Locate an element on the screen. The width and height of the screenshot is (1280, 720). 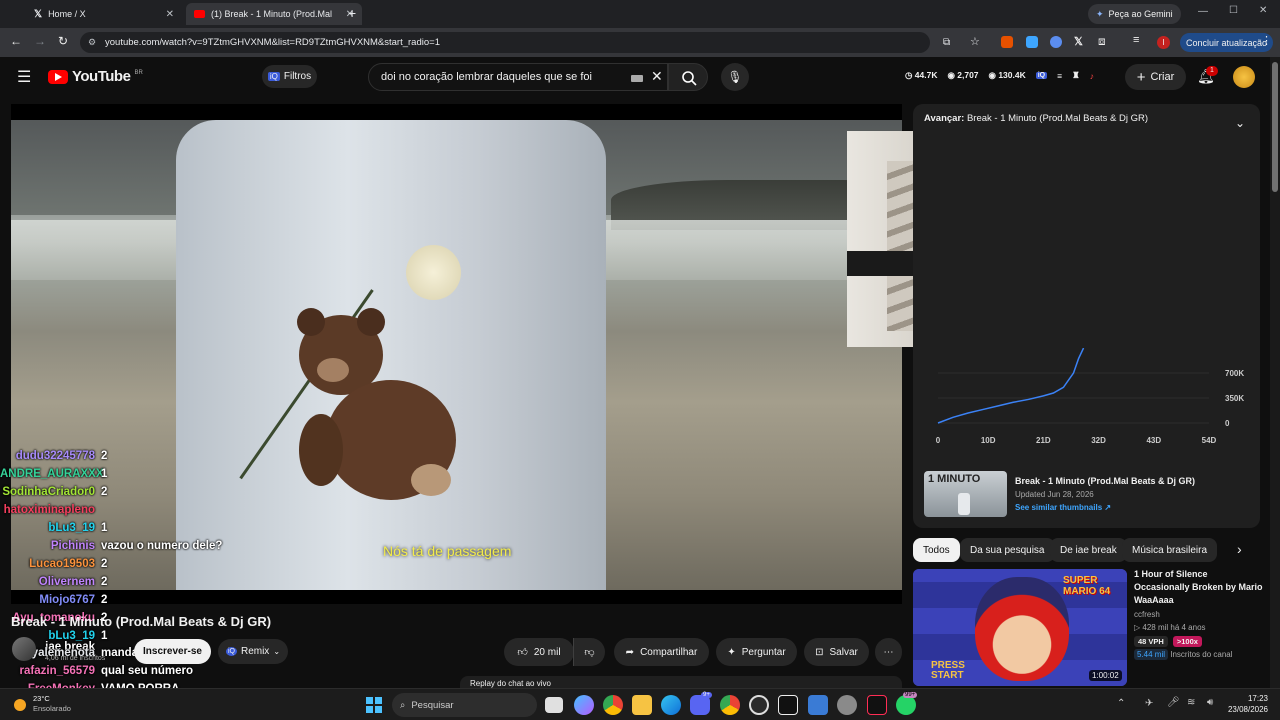
expand-chevron-icon: ⌄ is located at coordinates (1240, 123).